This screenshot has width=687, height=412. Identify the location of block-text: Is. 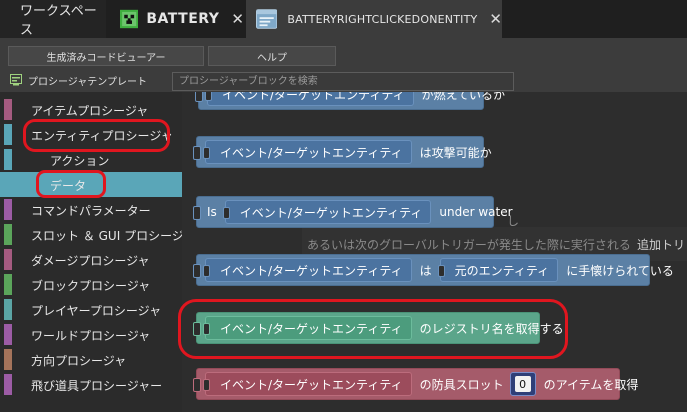
(212, 212).